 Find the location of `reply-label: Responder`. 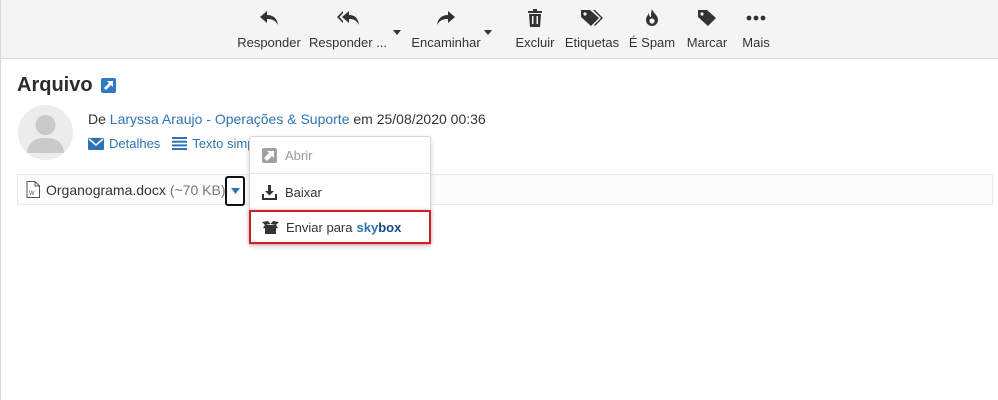

reply-label: Responder is located at coordinates (269, 42).